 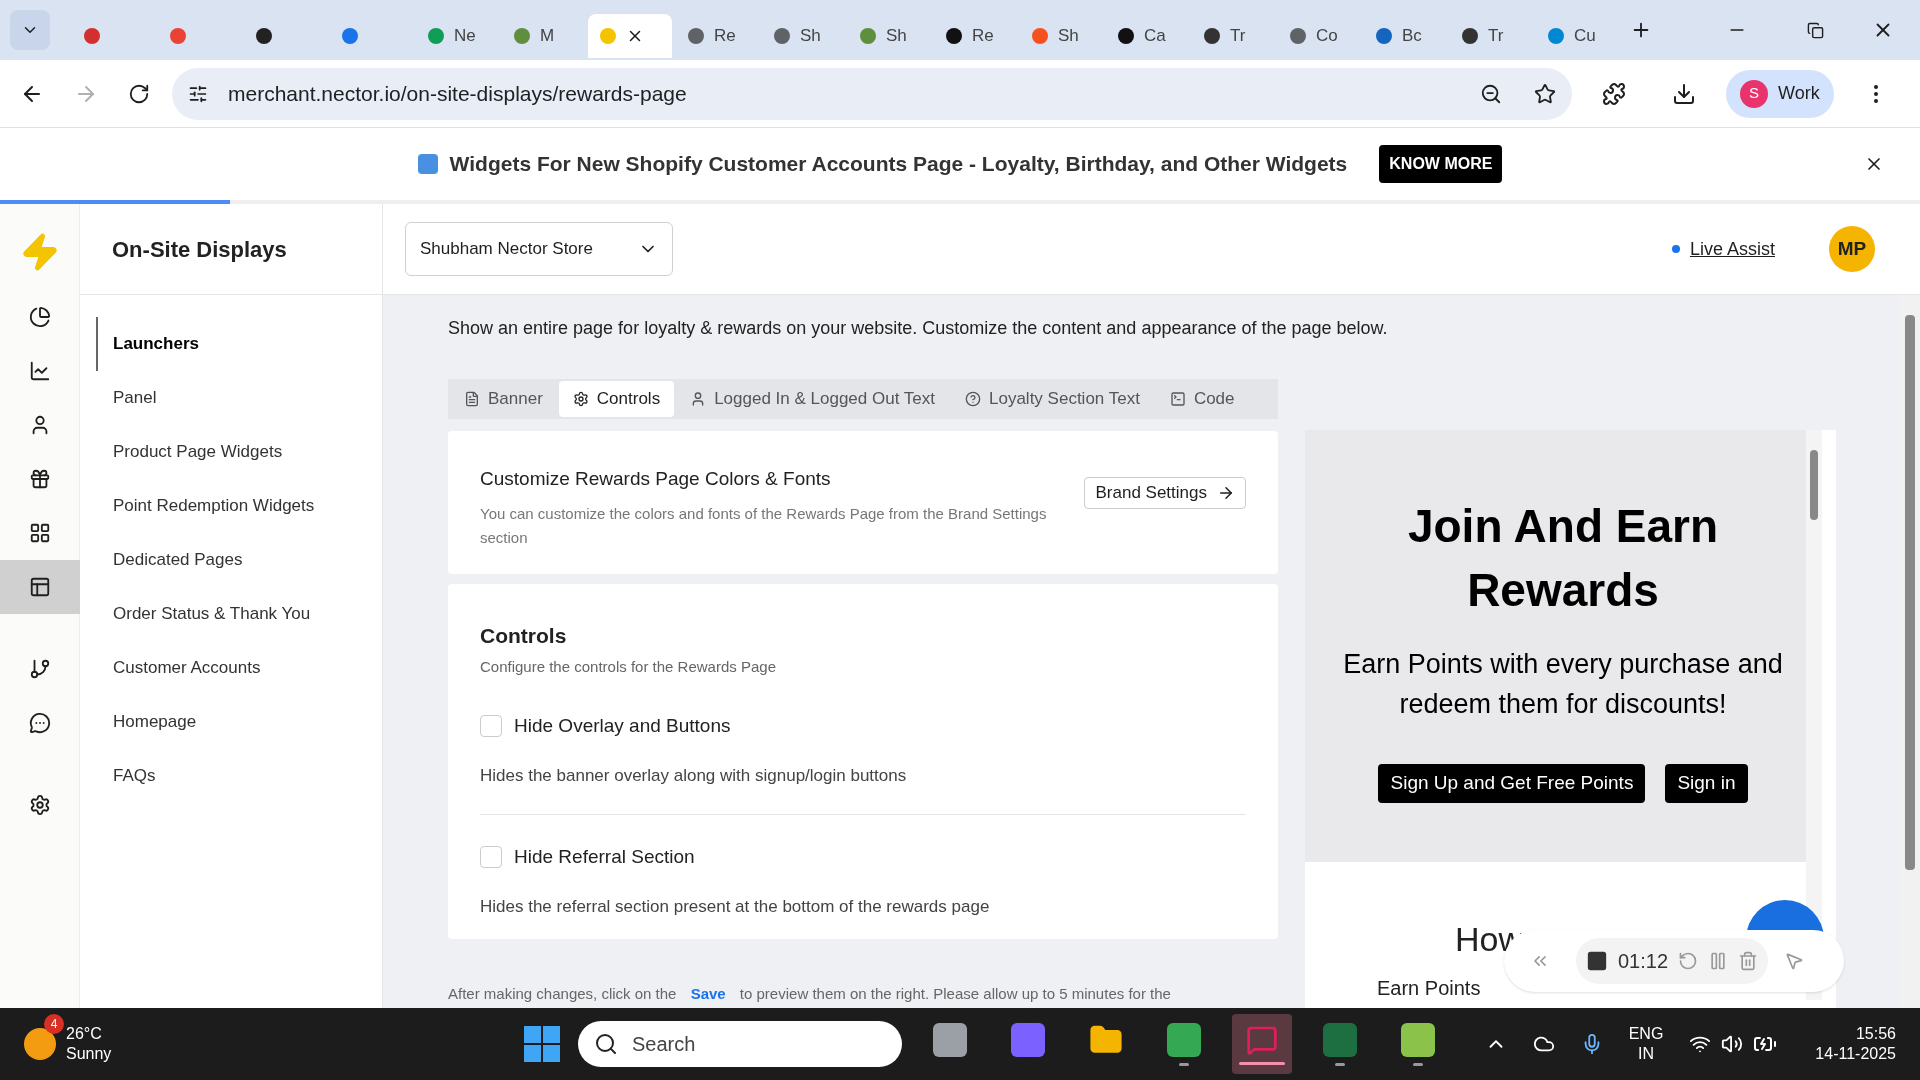 I want to click on preview-button: Sign in, so click(x=1706, y=783).